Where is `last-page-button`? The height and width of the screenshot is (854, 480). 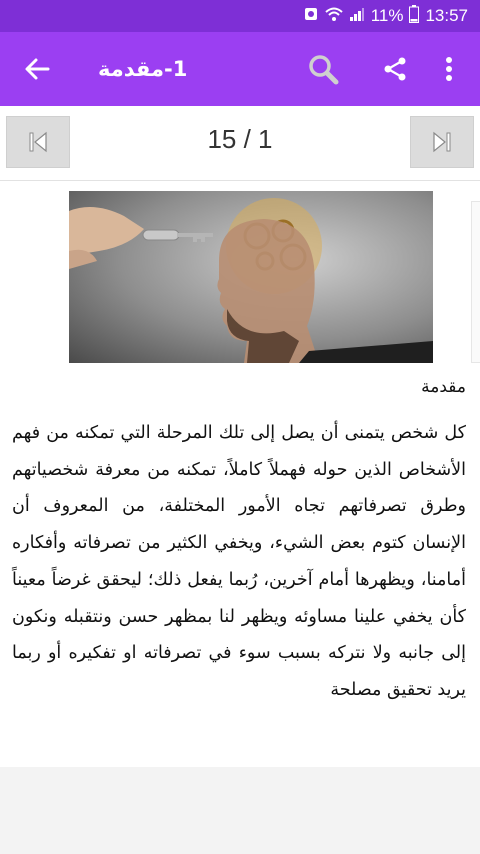 last-page-button is located at coordinates (442, 142).